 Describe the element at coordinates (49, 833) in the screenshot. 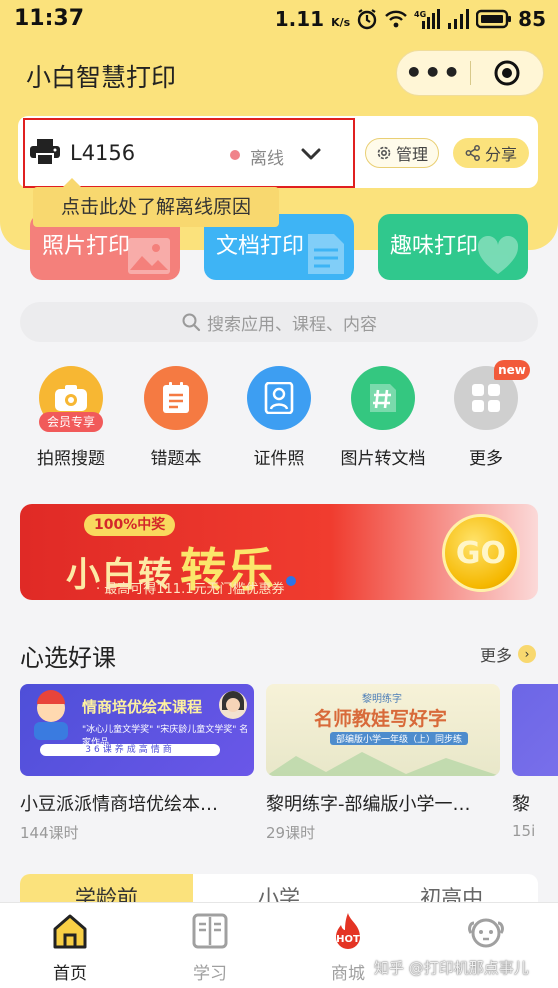

I see `course-lessons: 144课时` at that location.